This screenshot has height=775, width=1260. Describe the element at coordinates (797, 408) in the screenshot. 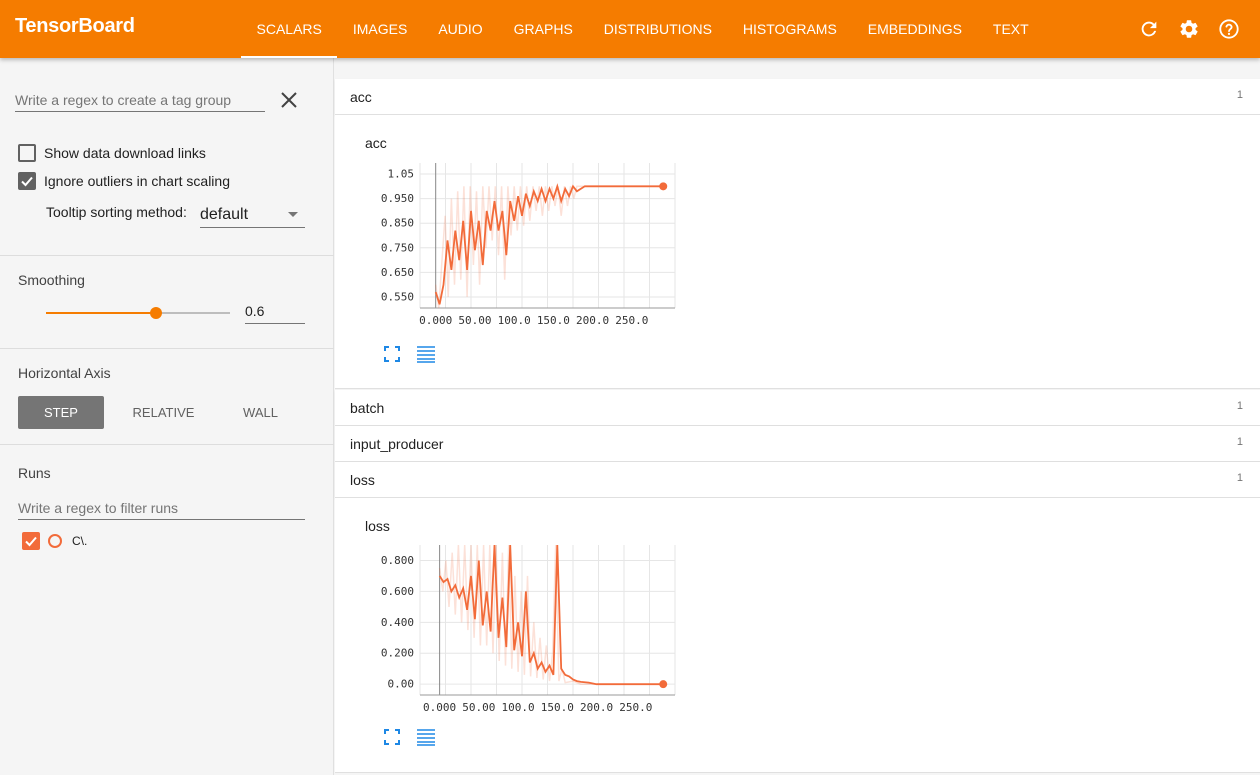

I see `group-header-batch: batch 1` at that location.